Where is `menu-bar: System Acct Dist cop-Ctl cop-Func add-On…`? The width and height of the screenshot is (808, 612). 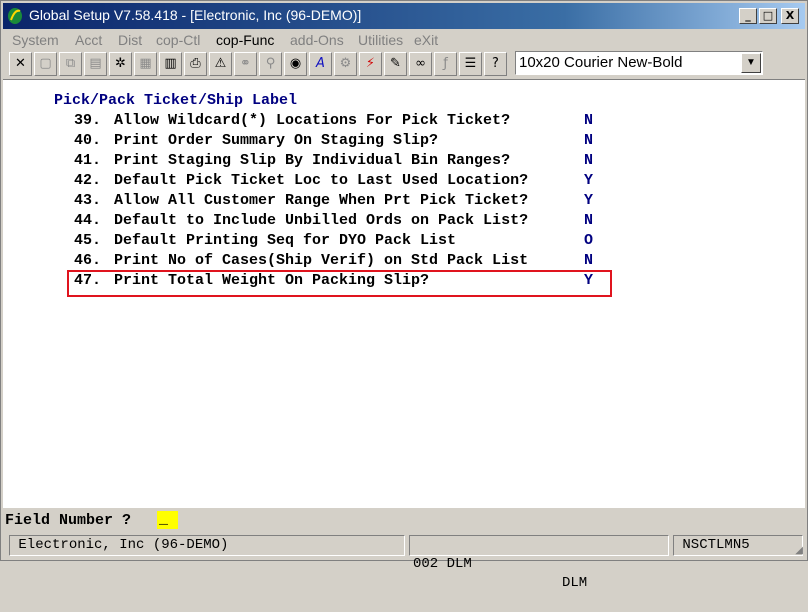
menu-bar: System Acct Dist cop-Ctl cop-Func add-On… is located at coordinates (404, 40).